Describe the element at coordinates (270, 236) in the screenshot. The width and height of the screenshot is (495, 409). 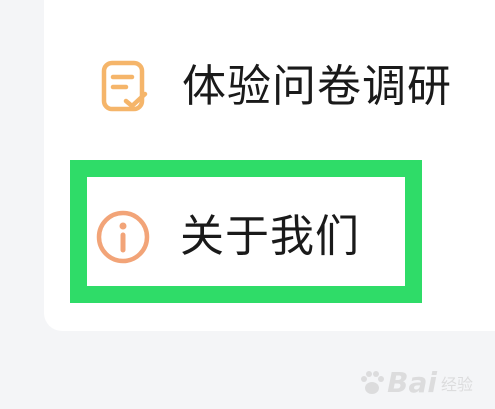
I see `menu-item-label: 关于我们` at that location.